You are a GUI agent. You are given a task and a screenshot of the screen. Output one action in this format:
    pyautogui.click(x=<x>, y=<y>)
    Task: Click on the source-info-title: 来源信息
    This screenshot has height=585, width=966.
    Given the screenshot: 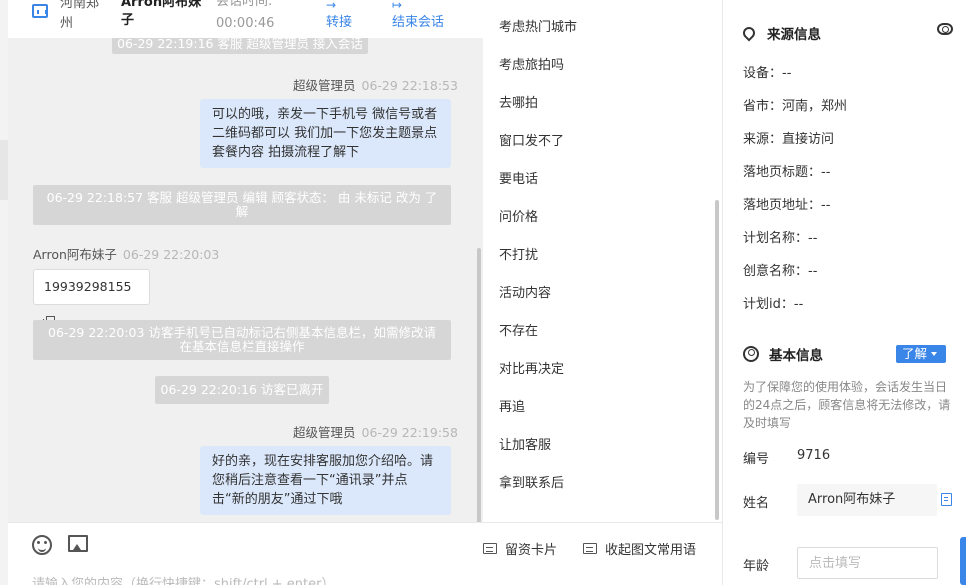 What is the action you would take?
    pyautogui.click(x=780, y=33)
    